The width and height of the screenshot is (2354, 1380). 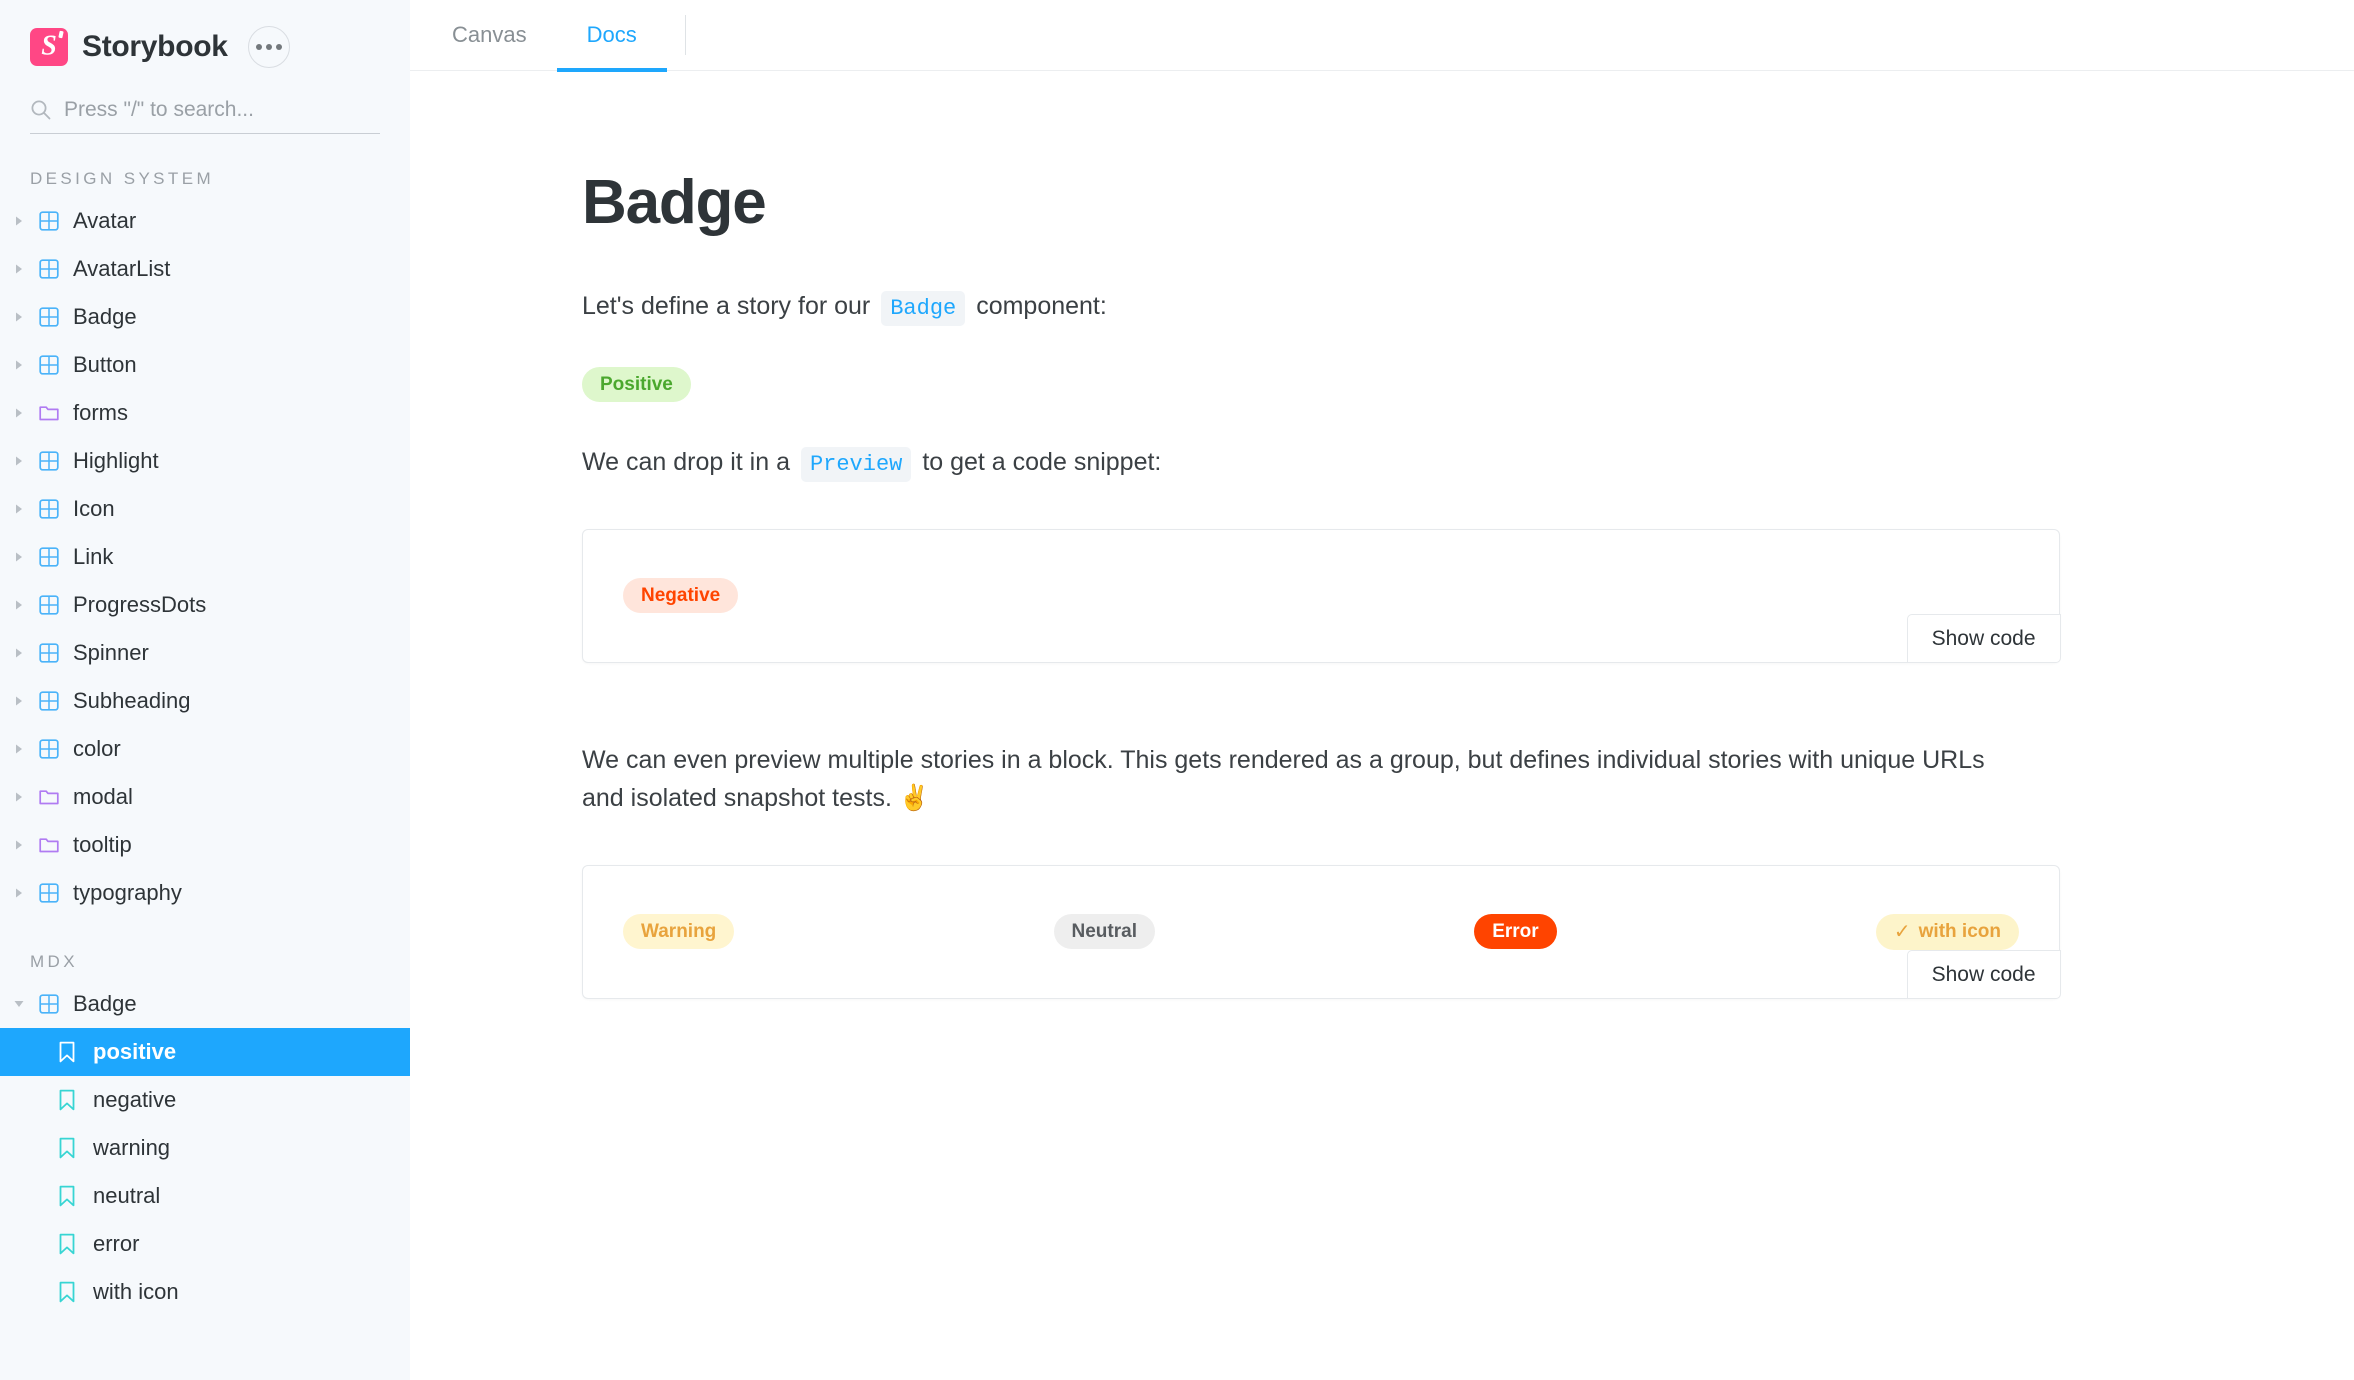 I want to click on sidebar-item-story-neutral: neutral, so click(x=205, y=1196).